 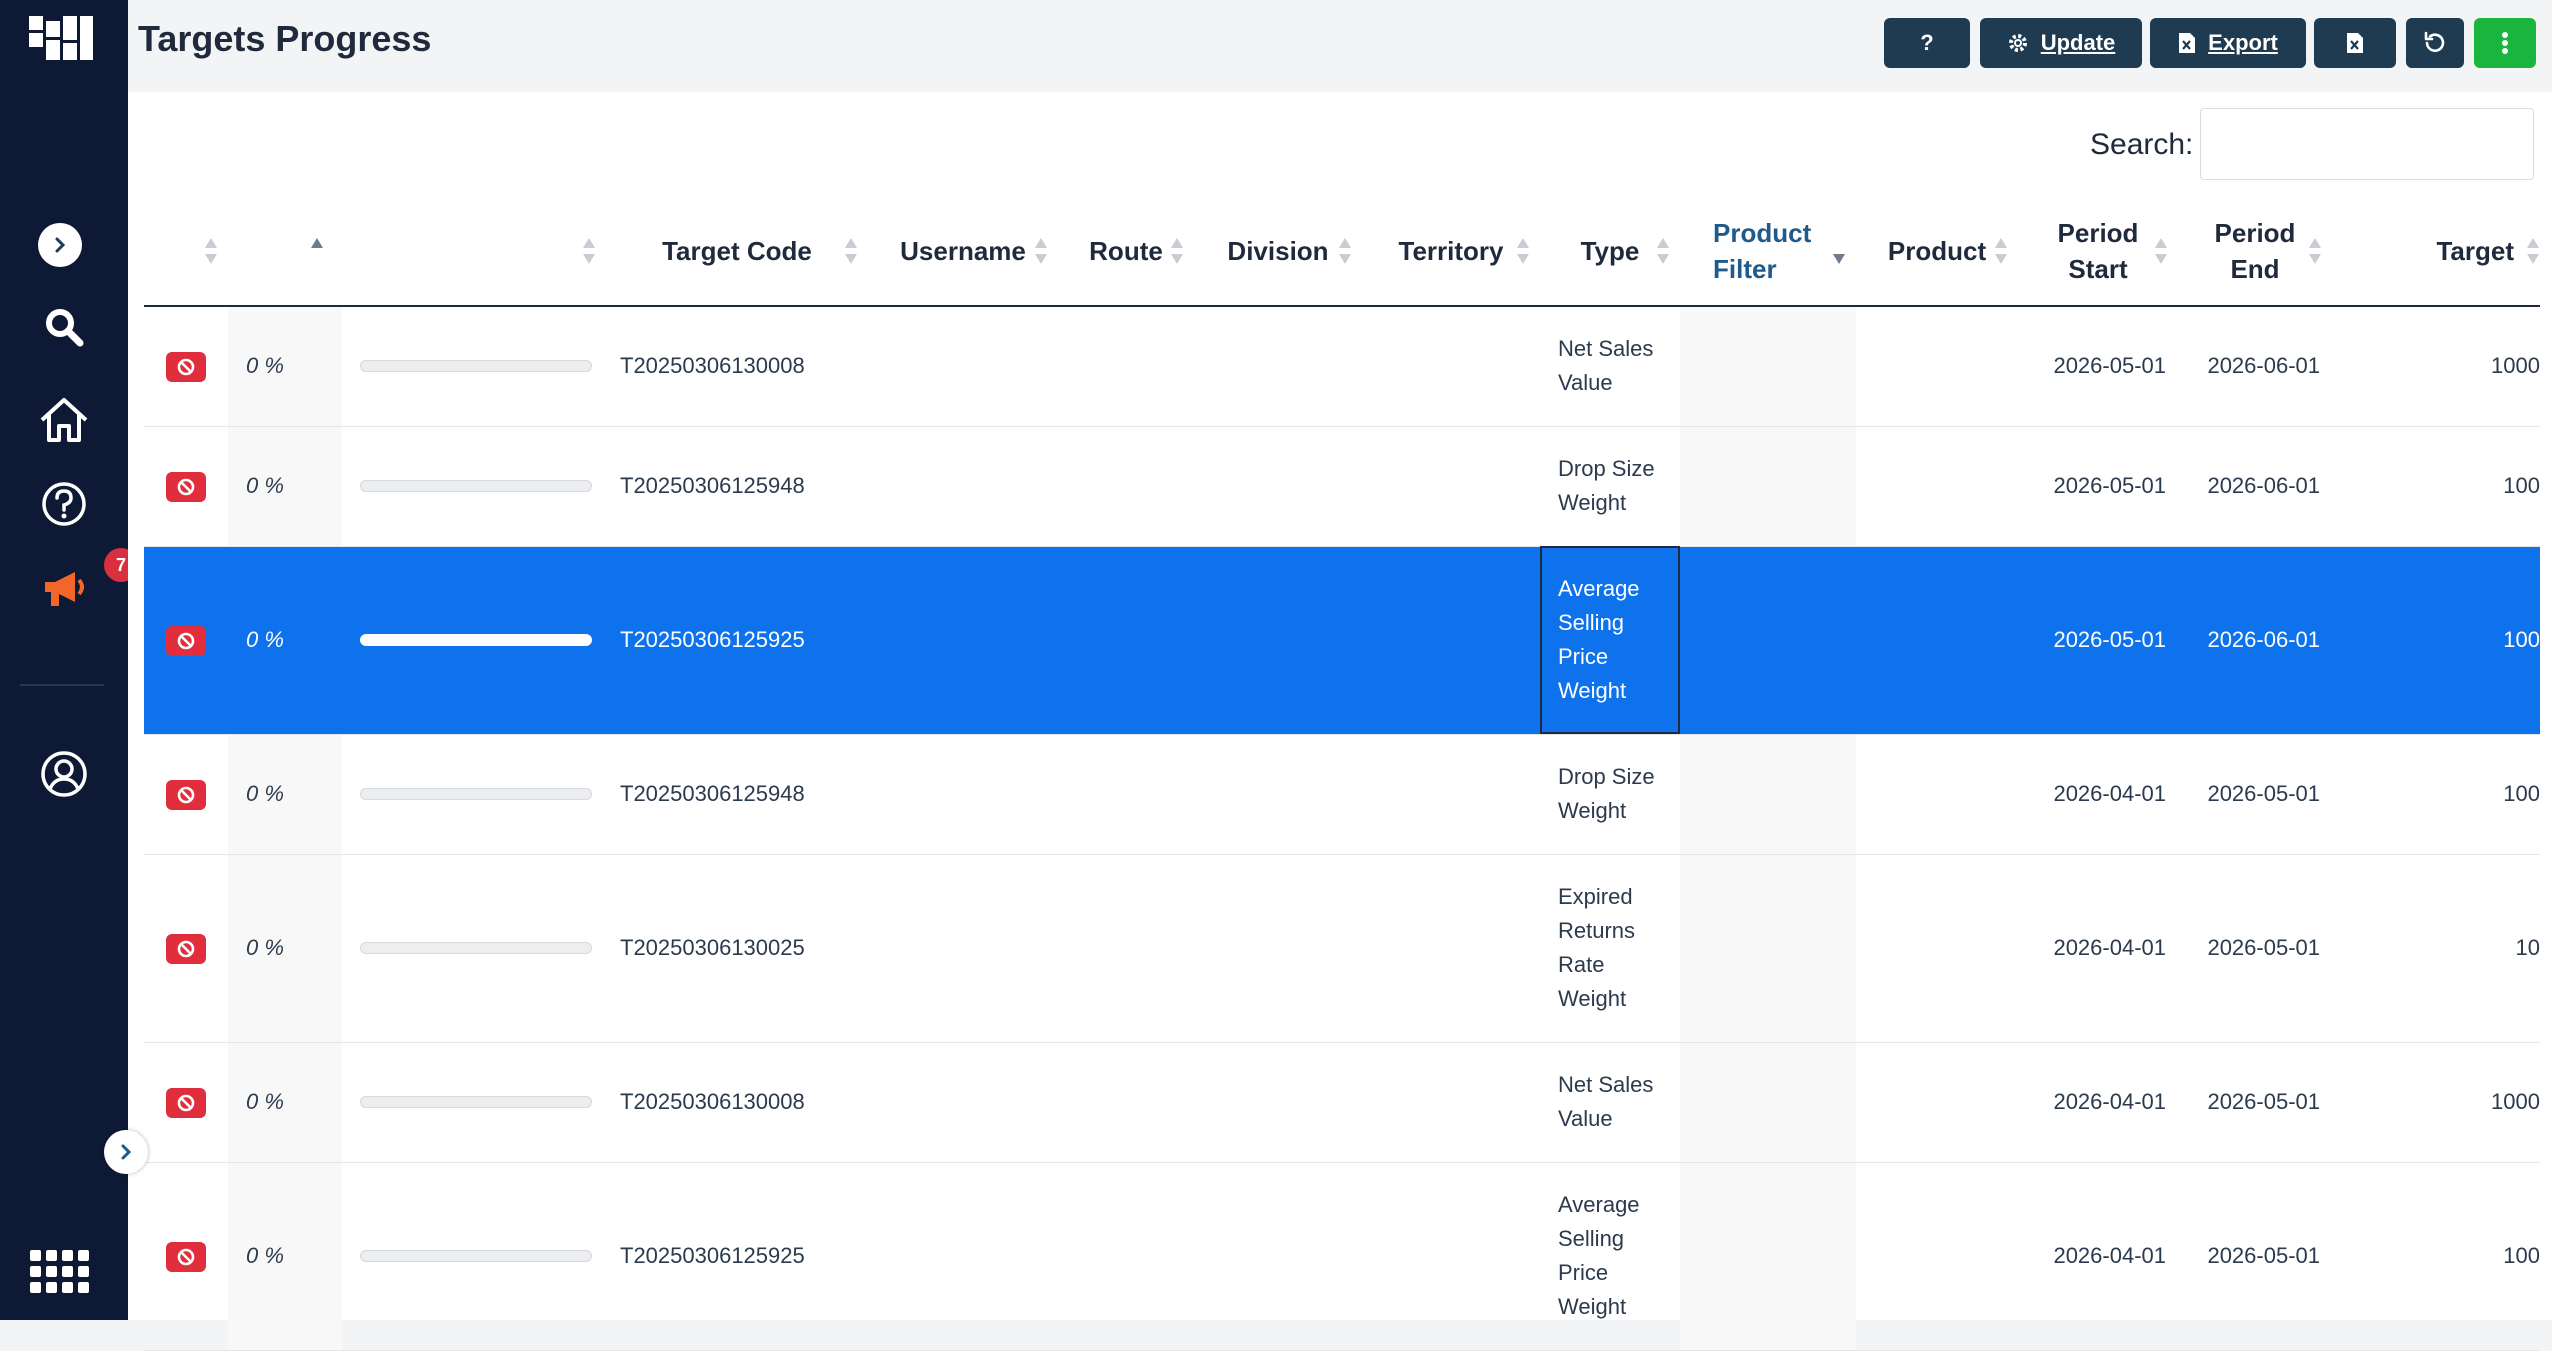 I want to click on column-header-period-end: Period End, so click(x=2255, y=251).